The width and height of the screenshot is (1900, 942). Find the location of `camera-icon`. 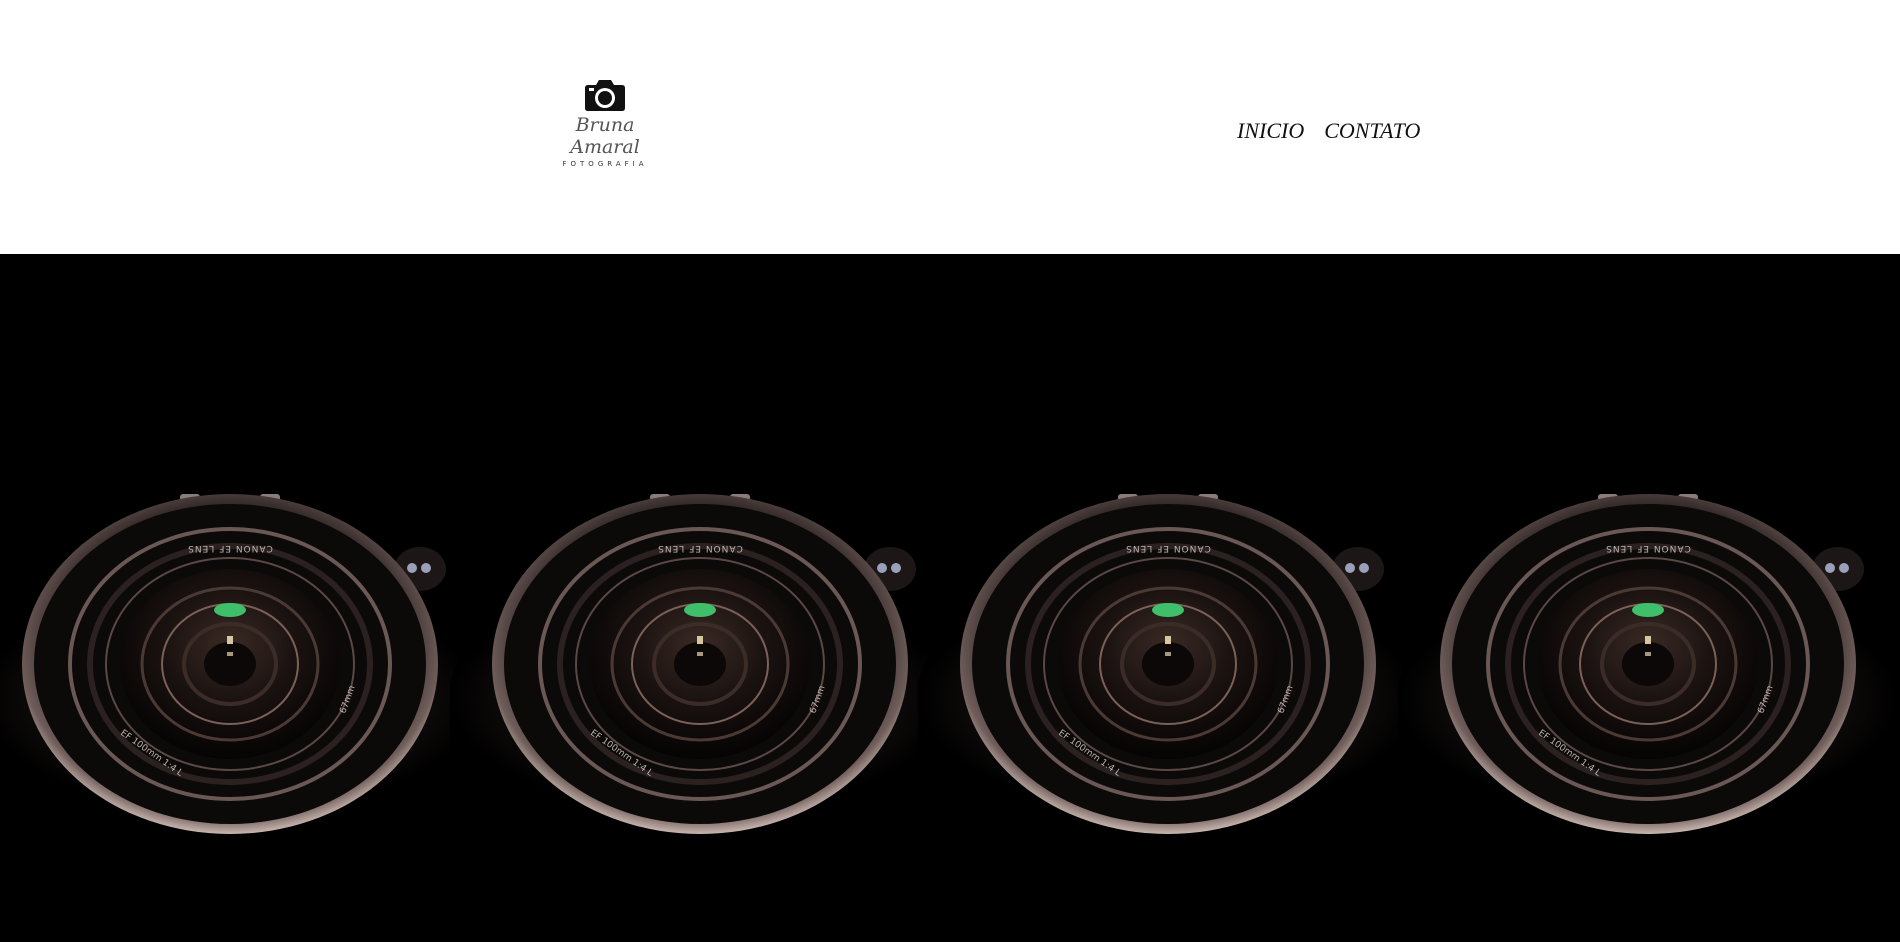

camera-icon is located at coordinates (605, 95).